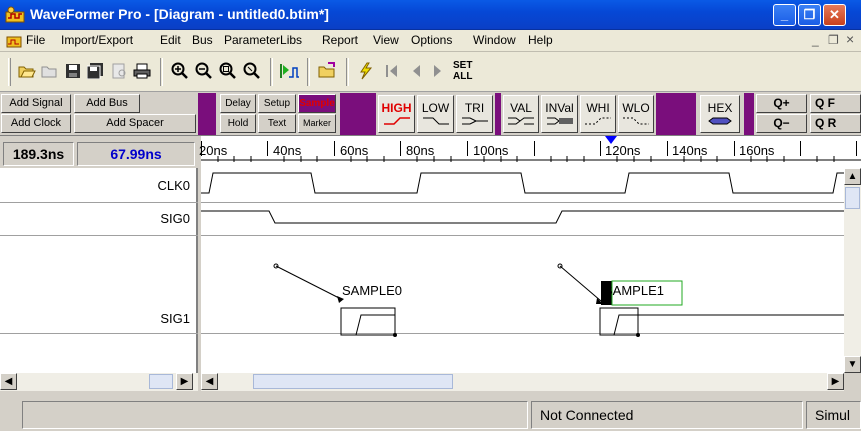 This screenshot has width=861, height=431. Describe the element at coordinates (835, 103) in the screenshot. I see `zoom-full-button: Q F` at that location.